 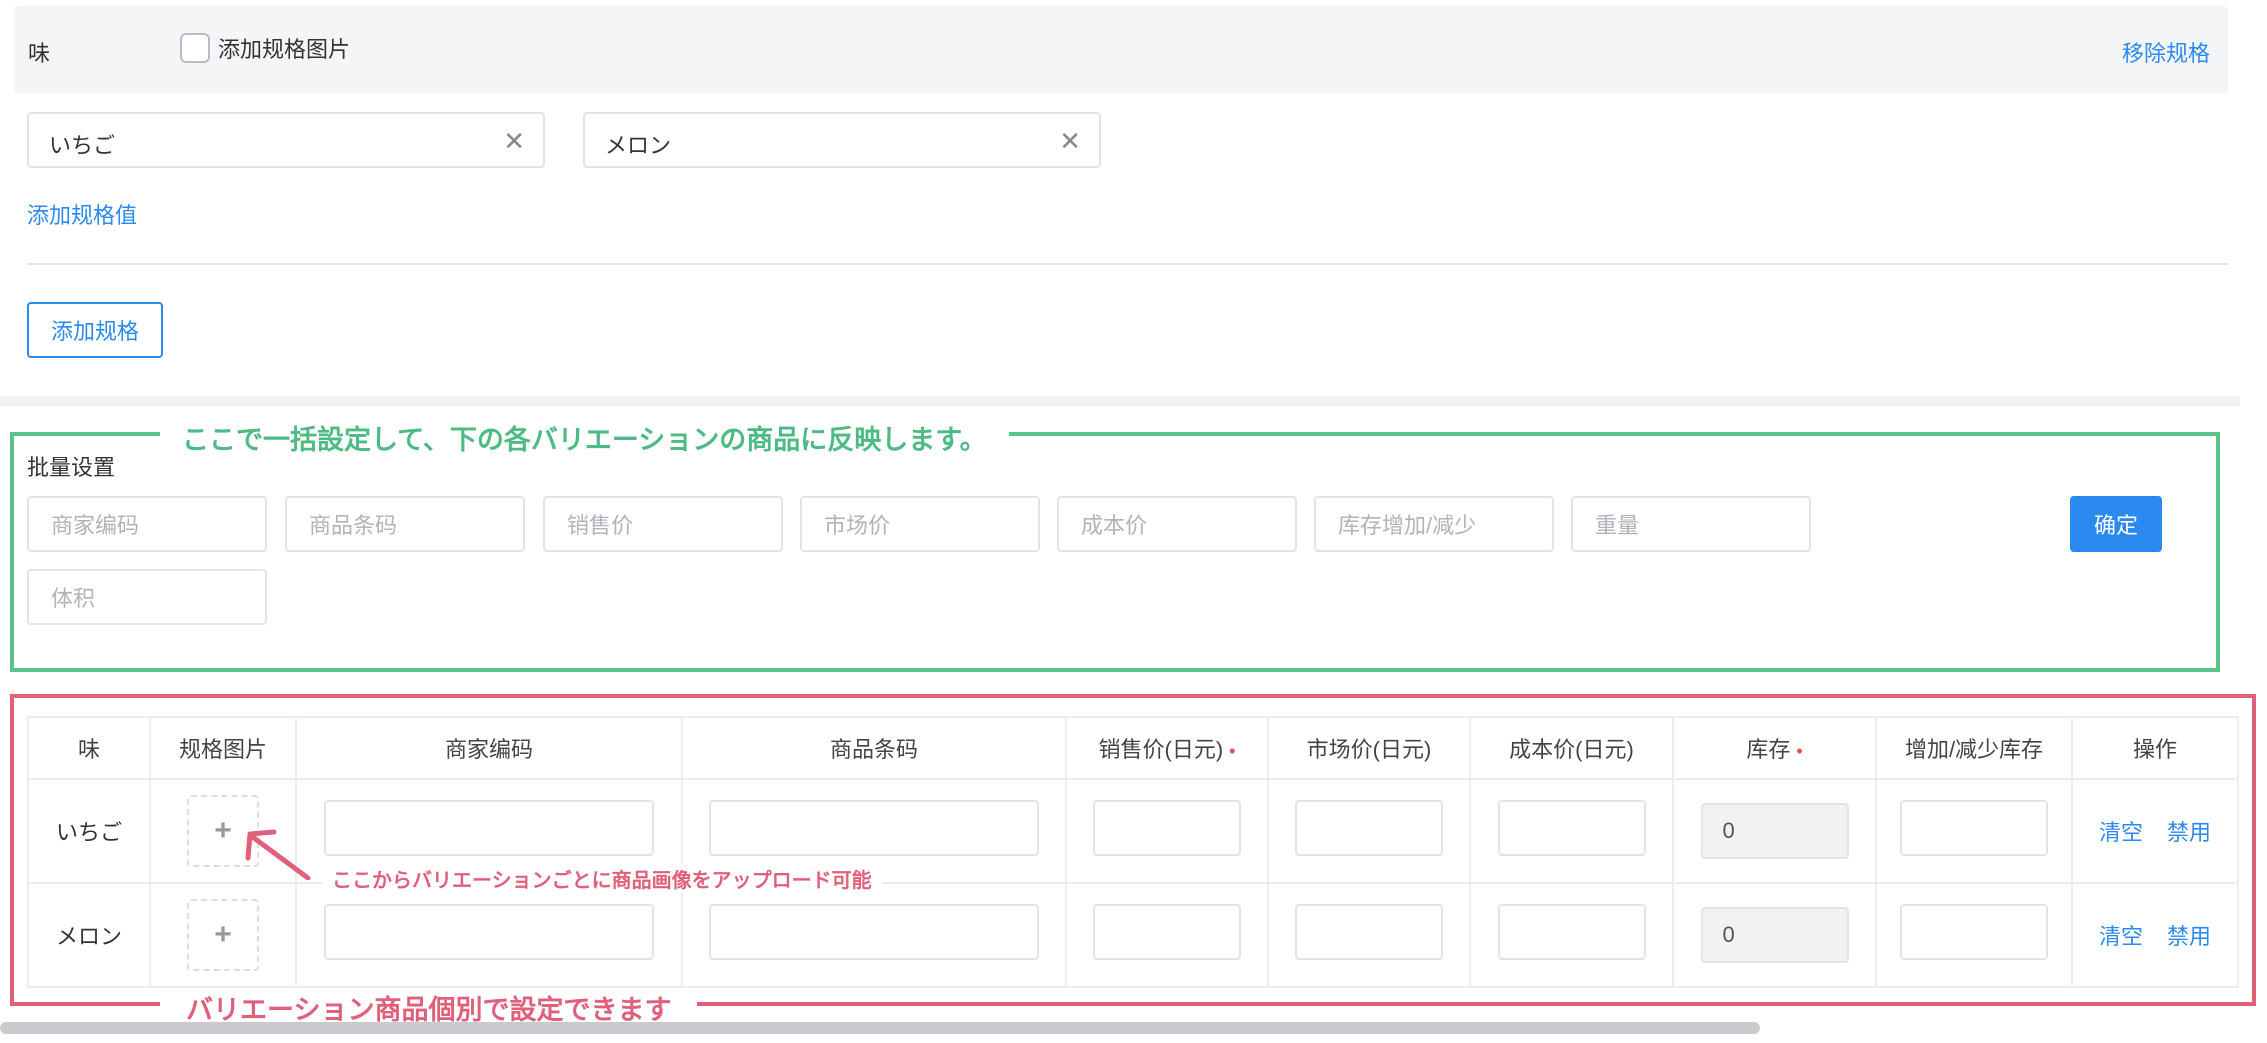 What do you see at coordinates (880, 1028) in the screenshot?
I see `horizontal-scrollbar` at bounding box center [880, 1028].